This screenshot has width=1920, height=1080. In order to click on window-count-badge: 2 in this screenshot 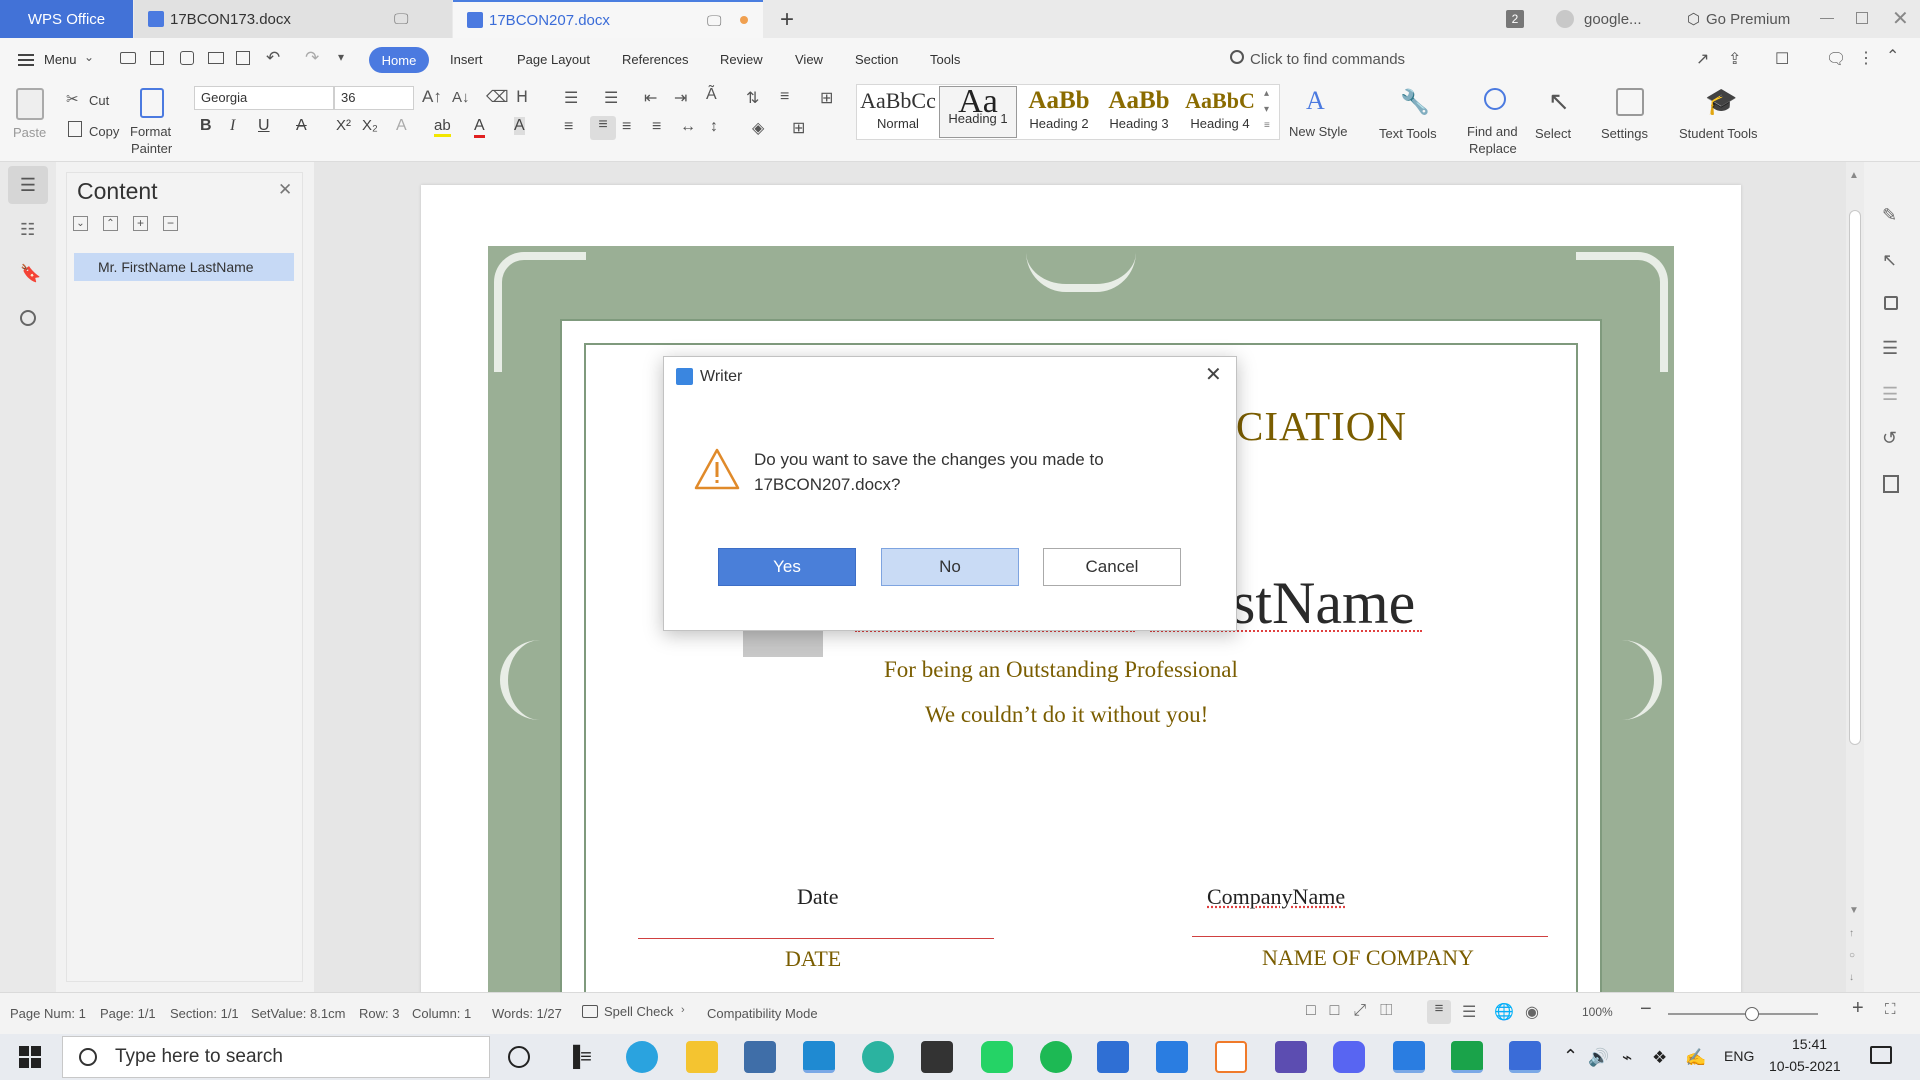, I will do `click(1515, 19)`.